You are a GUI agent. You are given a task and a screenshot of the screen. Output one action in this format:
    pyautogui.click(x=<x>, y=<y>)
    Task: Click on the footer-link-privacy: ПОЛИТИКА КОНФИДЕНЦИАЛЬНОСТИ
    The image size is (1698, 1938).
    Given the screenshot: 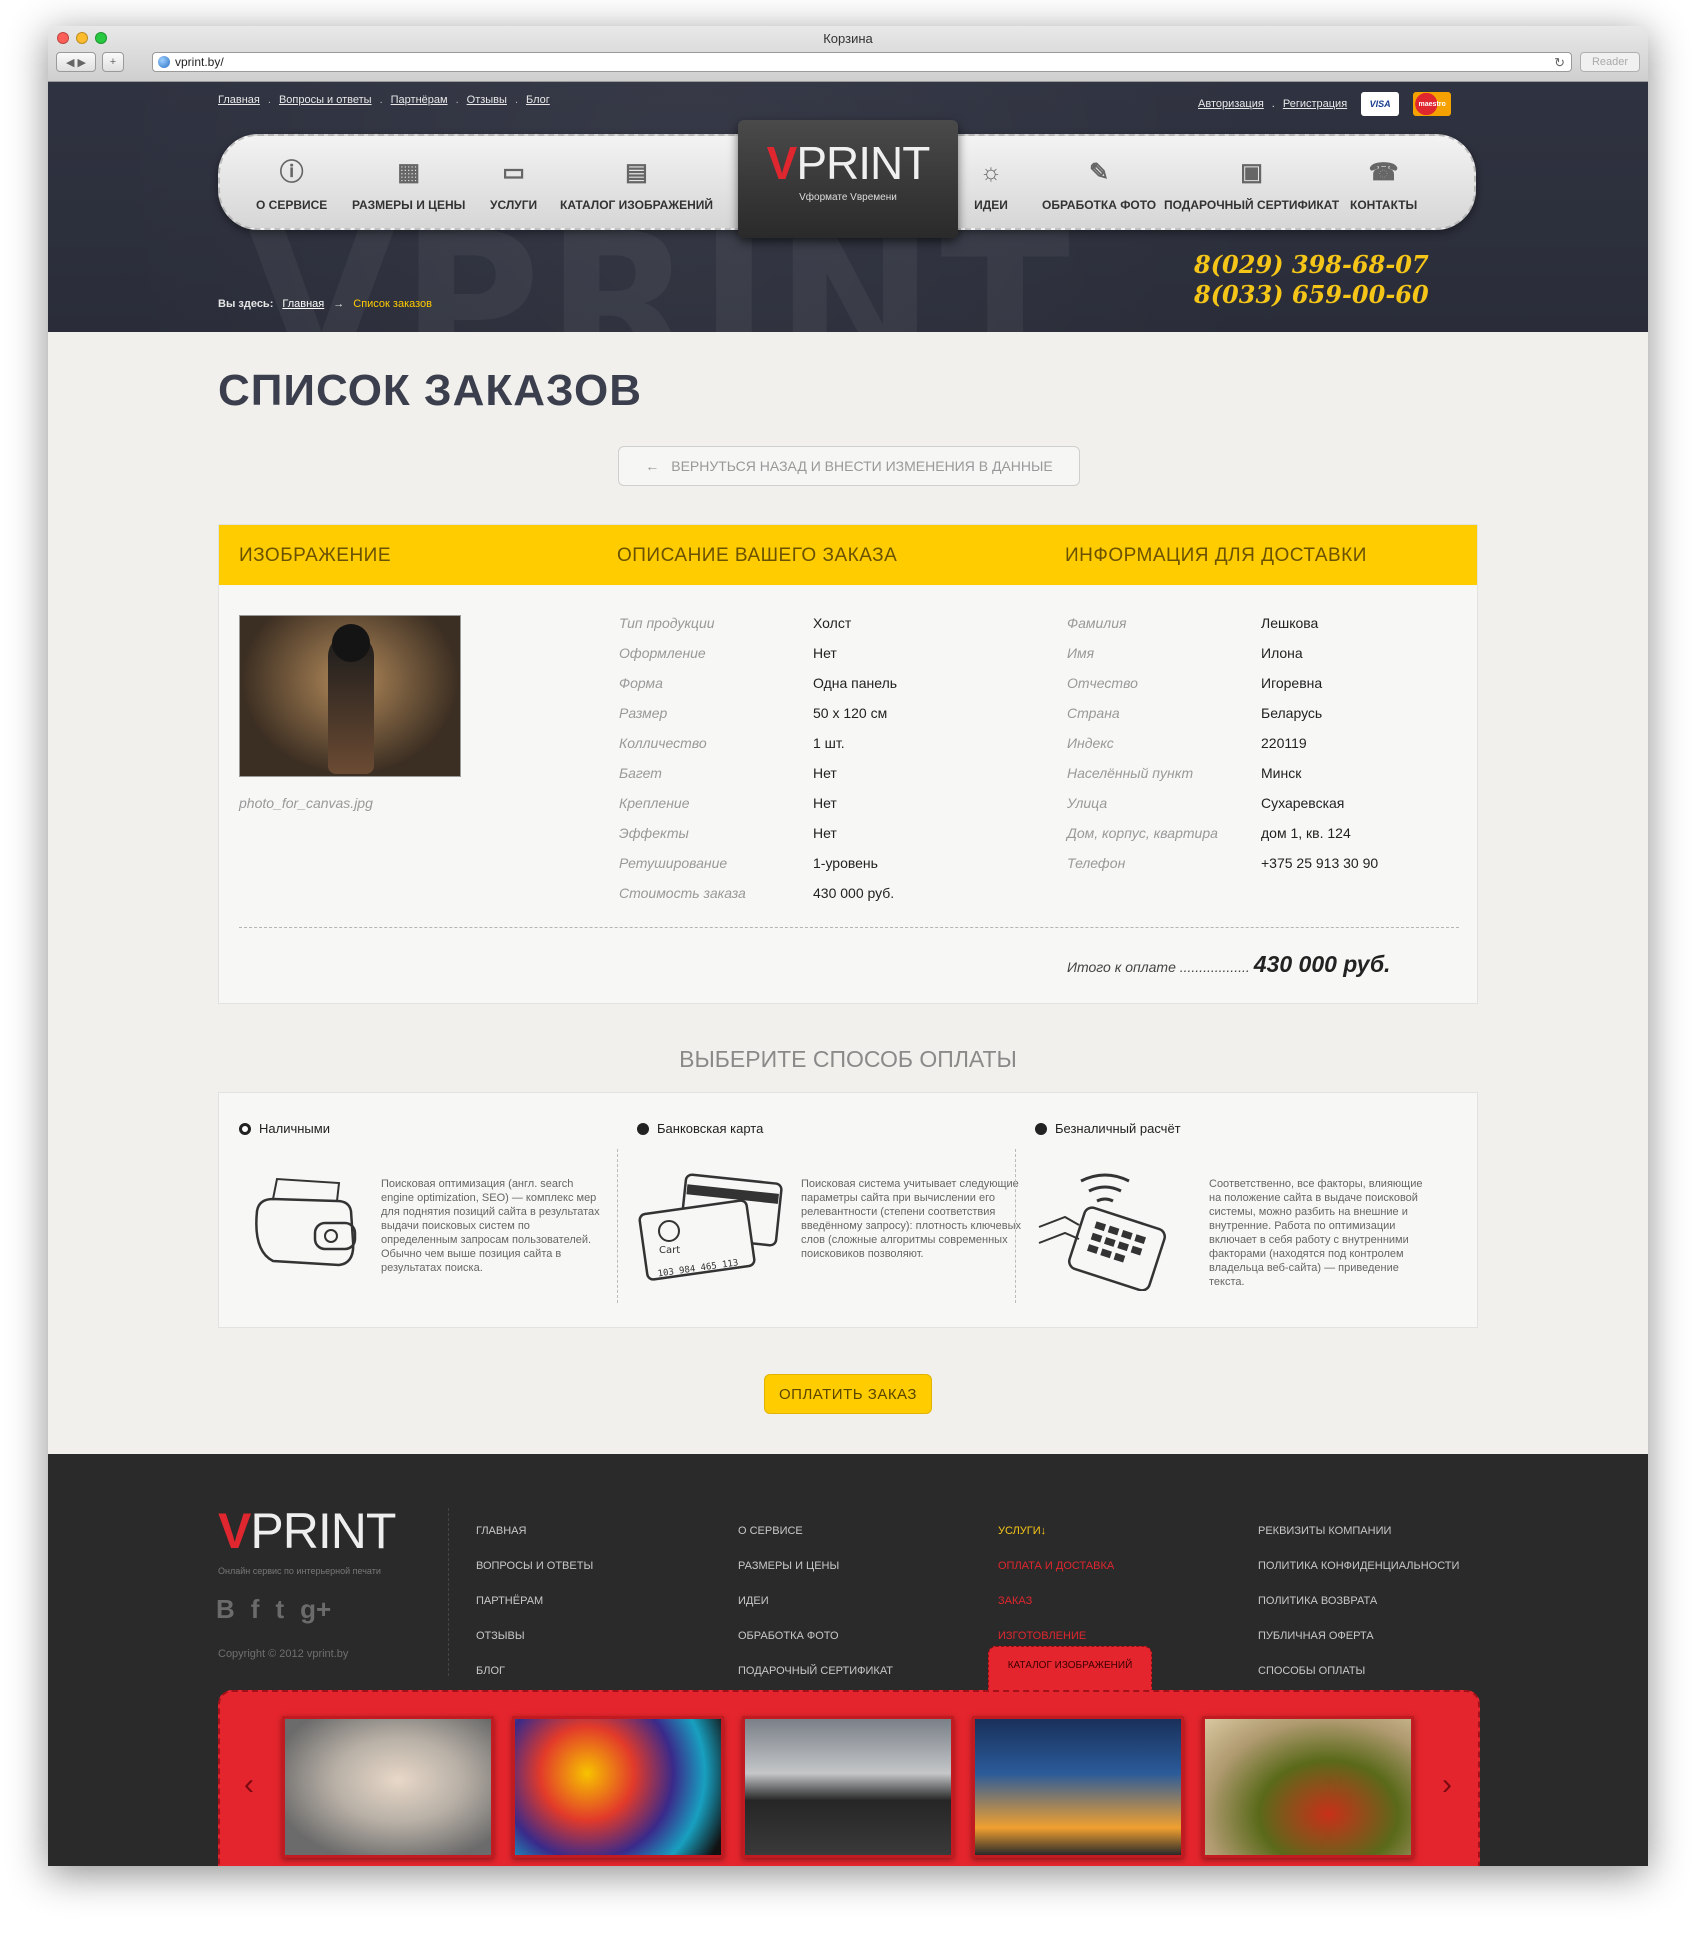 What is the action you would take?
    pyautogui.click(x=1358, y=1566)
    